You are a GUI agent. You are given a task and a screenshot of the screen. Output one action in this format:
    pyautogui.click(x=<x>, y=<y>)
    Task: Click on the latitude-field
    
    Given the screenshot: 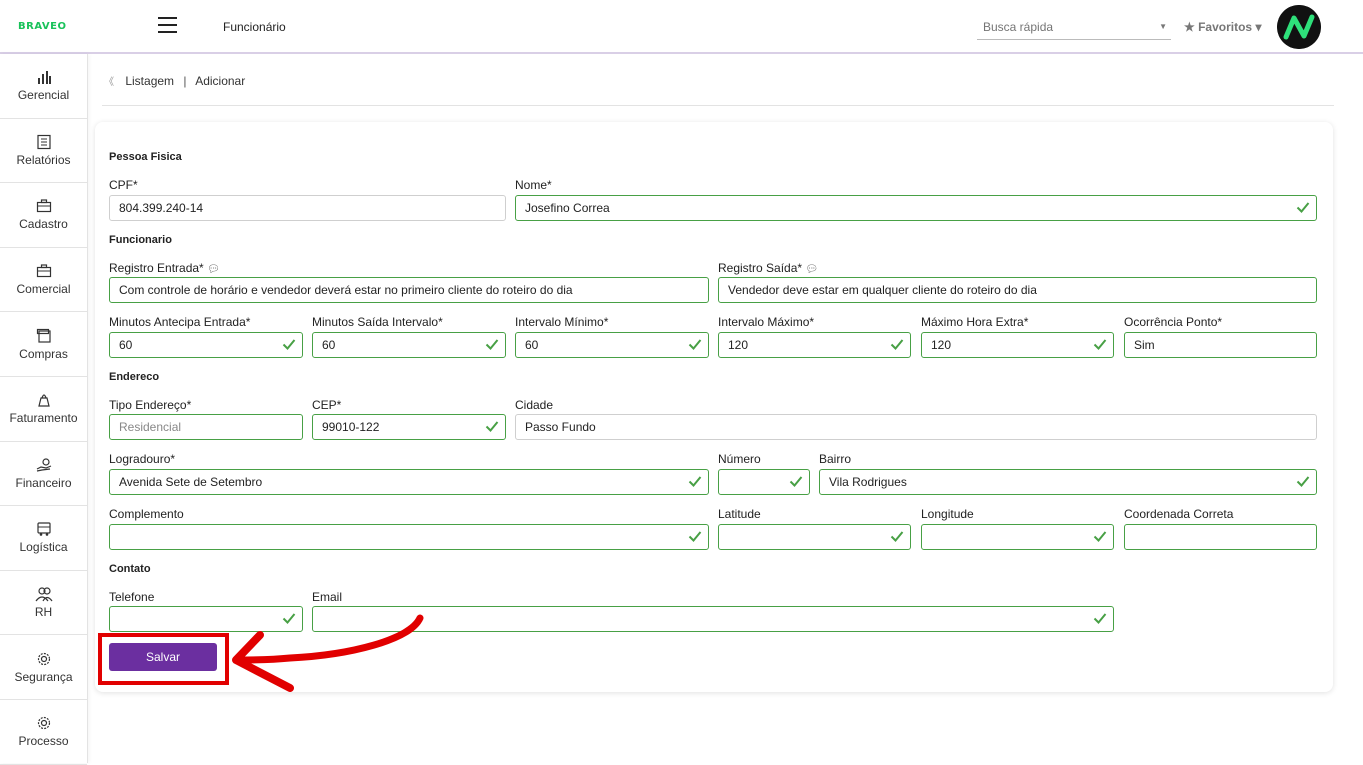 What is the action you would take?
    pyautogui.click(x=814, y=537)
    